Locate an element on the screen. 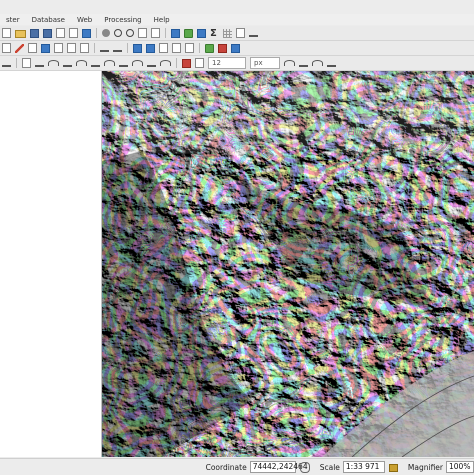 The width and height of the screenshot is (474, 475). open-folder-icon is located at coordinates (20, 34).